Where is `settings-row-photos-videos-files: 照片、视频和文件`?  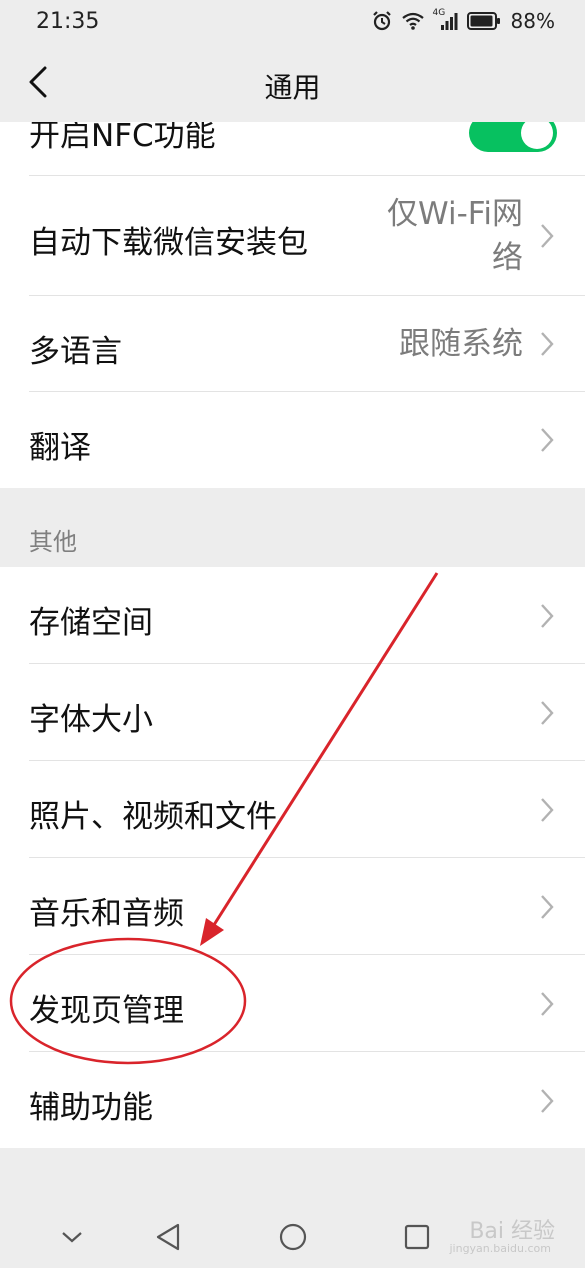
settings-row-photos-videos-files: 照片、视频和文件 is located at coordinates (292, 809).